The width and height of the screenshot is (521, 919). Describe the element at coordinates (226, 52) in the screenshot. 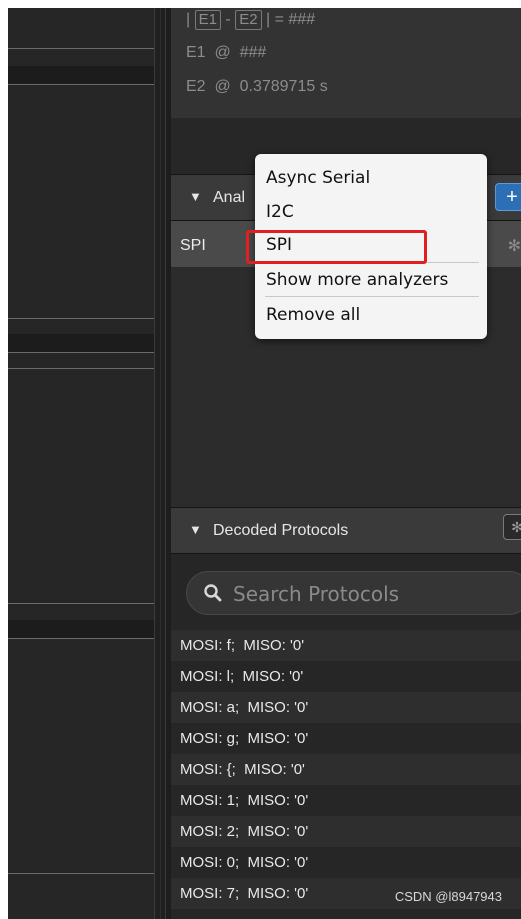

I see `e1-time-row: E1 @ ###` at that location.